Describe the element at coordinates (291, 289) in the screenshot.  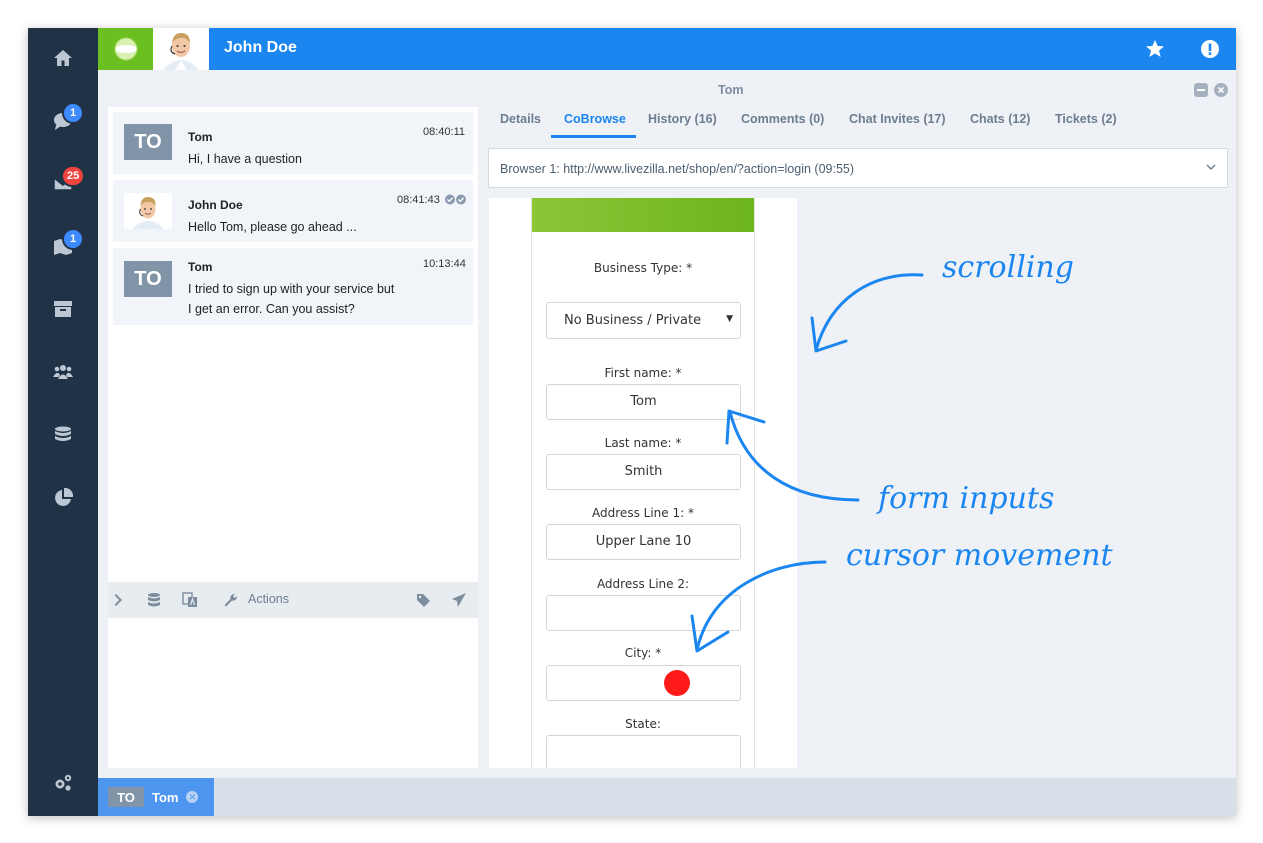
I see `message-text-line1: I tried to sign up with your service but` at that location.